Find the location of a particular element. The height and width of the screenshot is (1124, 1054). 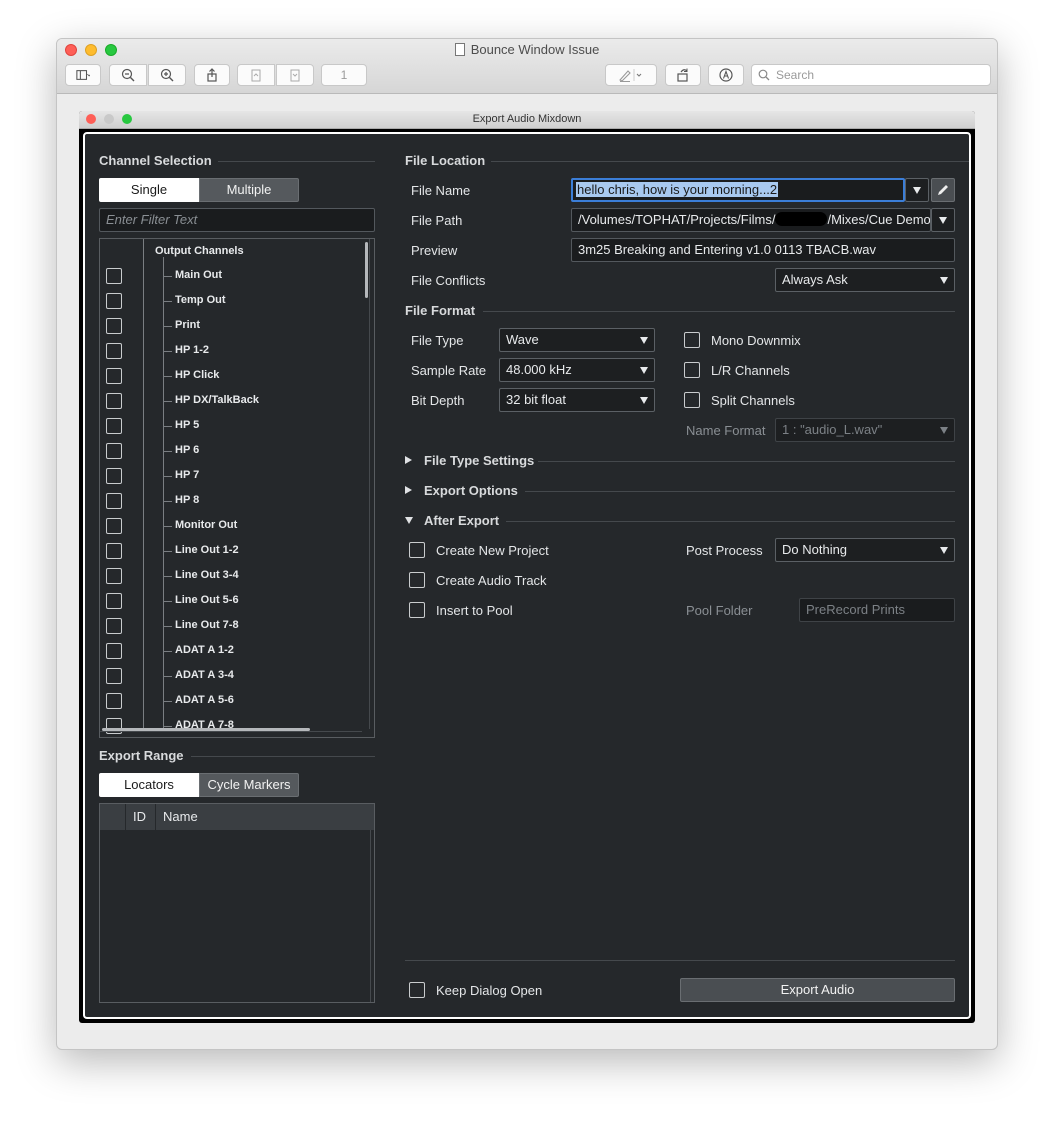

after-export-toggle: After Export is located at coordinates (461, 520).